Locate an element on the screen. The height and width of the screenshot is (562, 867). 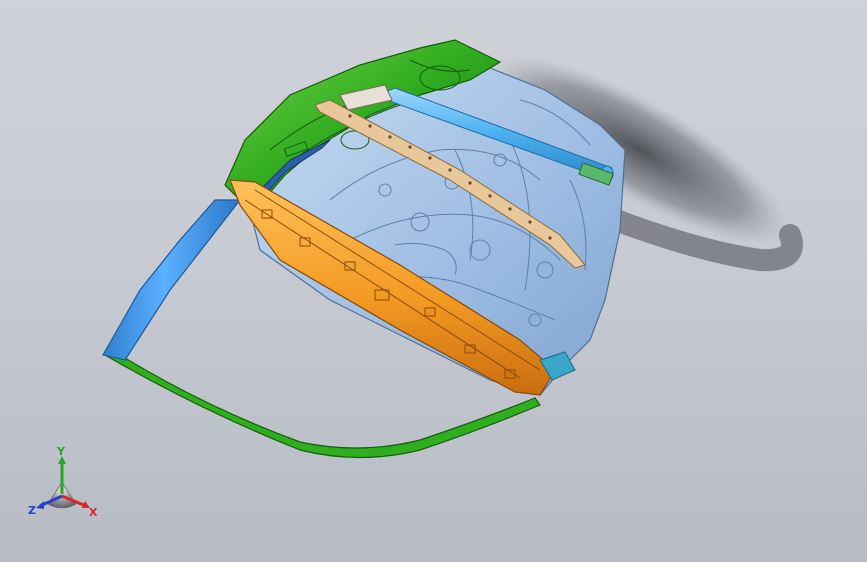
x-axis-label: X is located at coordinates (93, 512).